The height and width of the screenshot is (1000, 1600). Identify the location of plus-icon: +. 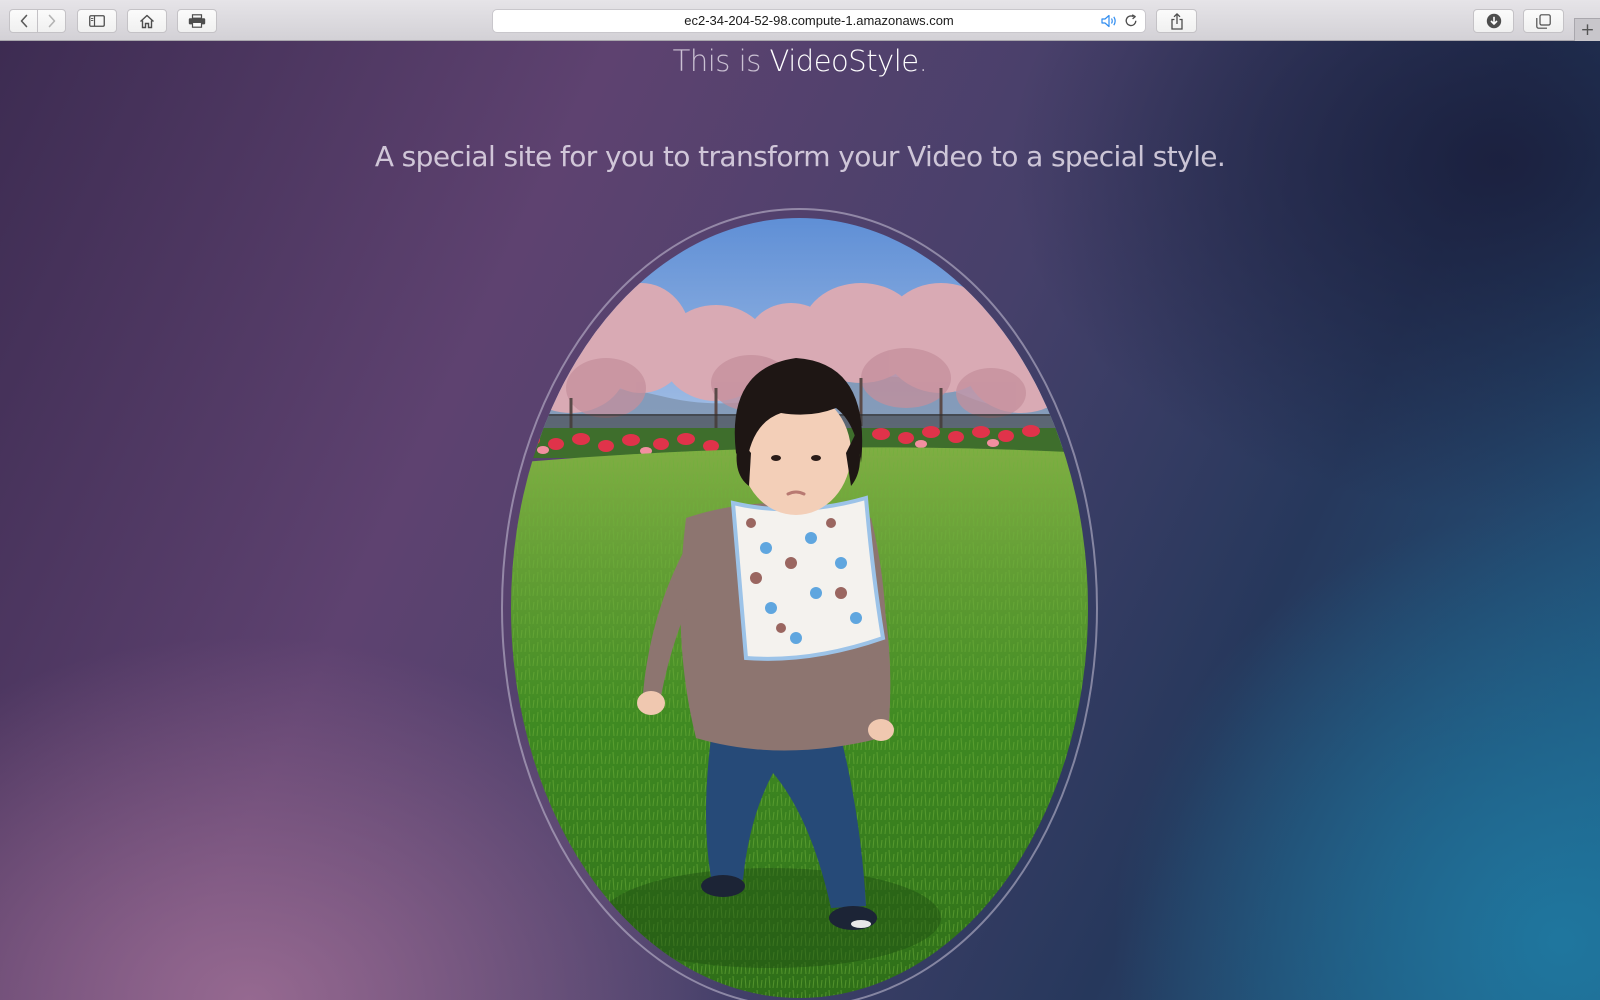
(1587, 29).